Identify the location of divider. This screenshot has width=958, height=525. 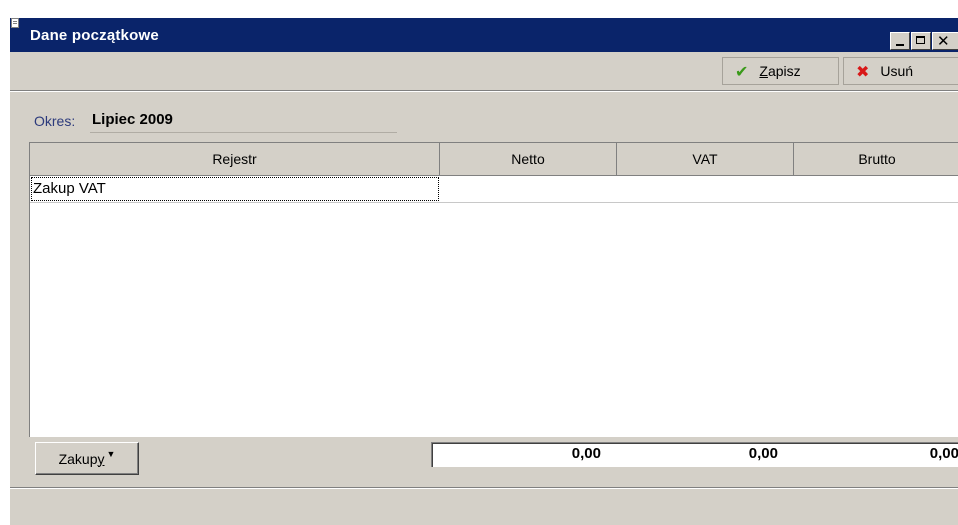
(484, 488).